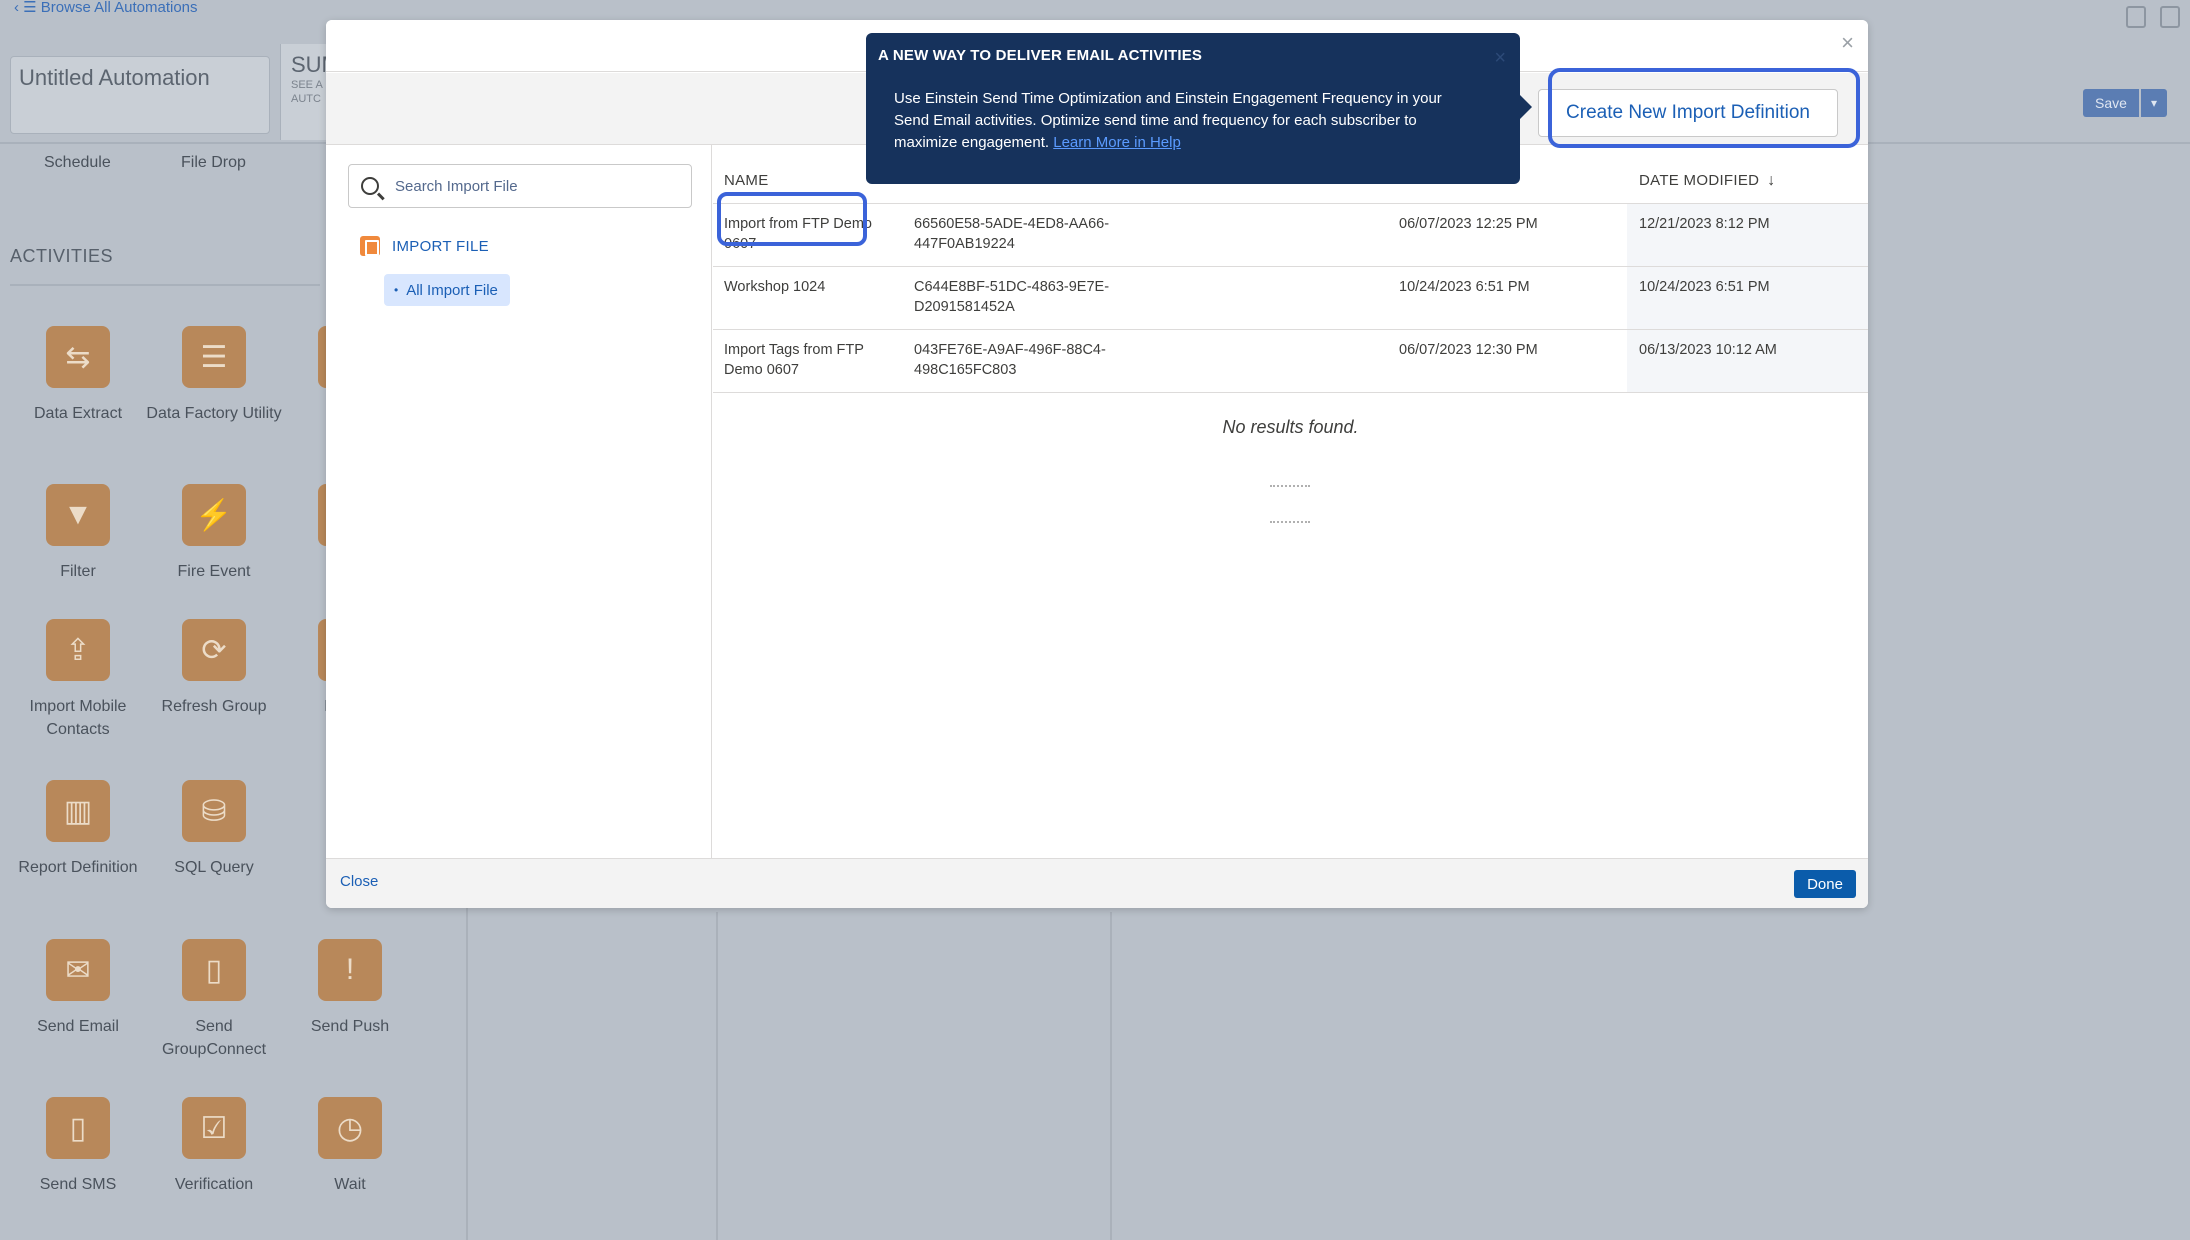 This screenshot has height=1240, width=2190. Describe the element at coordinates (746, 180) in the screenshot. I see `column-header-name: NAME` at that location.